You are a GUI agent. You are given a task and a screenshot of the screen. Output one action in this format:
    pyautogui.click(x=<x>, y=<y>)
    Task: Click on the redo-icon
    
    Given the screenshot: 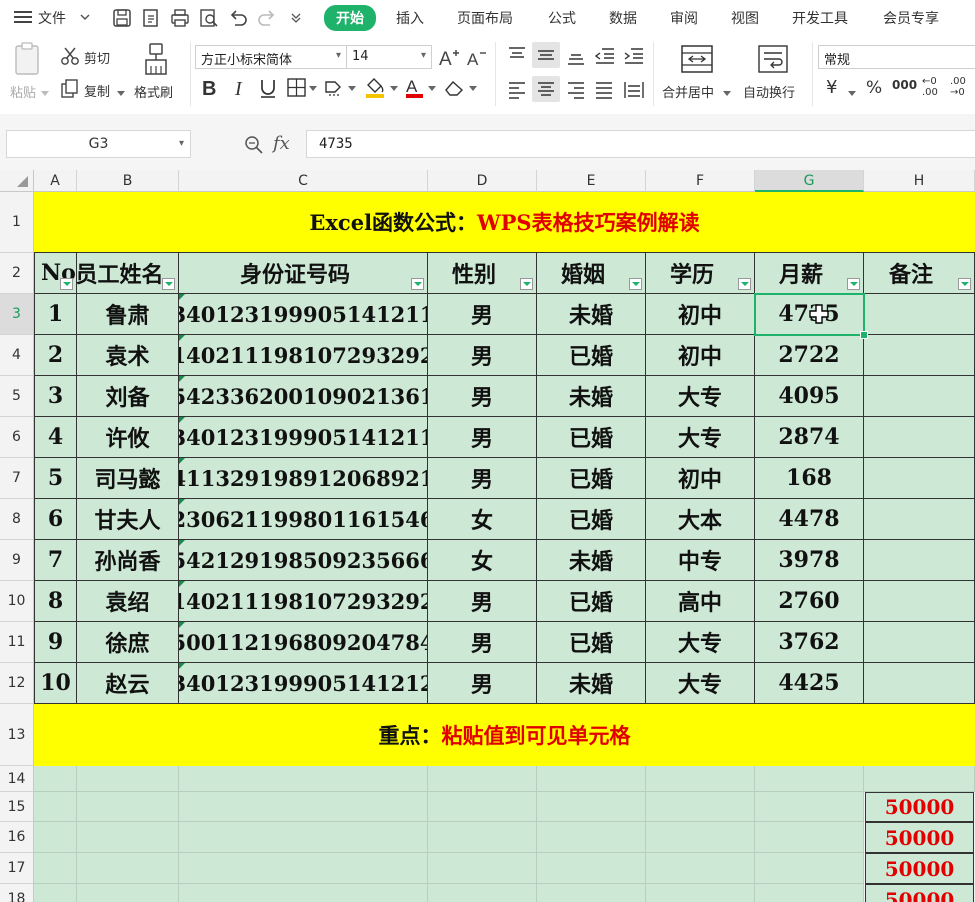 What is the action you would take?
    pyautogui.click(x=267, y=20)
    